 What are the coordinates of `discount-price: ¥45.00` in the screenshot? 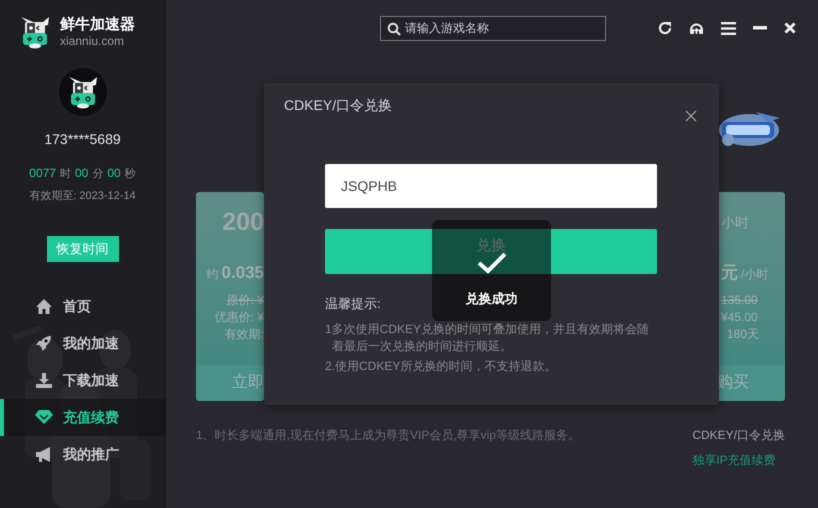 It's located at (739, 317).